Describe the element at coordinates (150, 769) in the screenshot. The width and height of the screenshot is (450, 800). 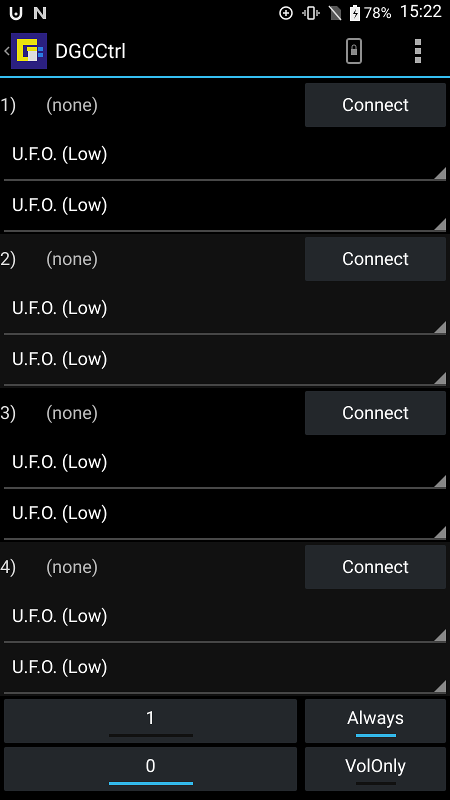
I see `toggle-button: 0` at that location.